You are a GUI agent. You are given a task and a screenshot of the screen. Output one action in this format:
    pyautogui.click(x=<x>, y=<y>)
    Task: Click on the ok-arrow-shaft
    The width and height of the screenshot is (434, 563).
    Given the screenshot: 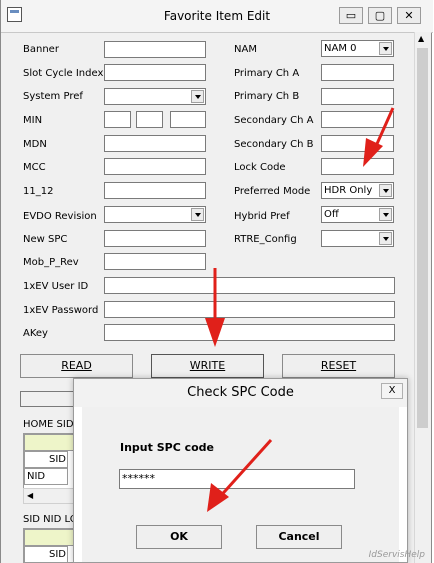 What is the action you would take?
    pyautogui.click(x=244, y=470)
    